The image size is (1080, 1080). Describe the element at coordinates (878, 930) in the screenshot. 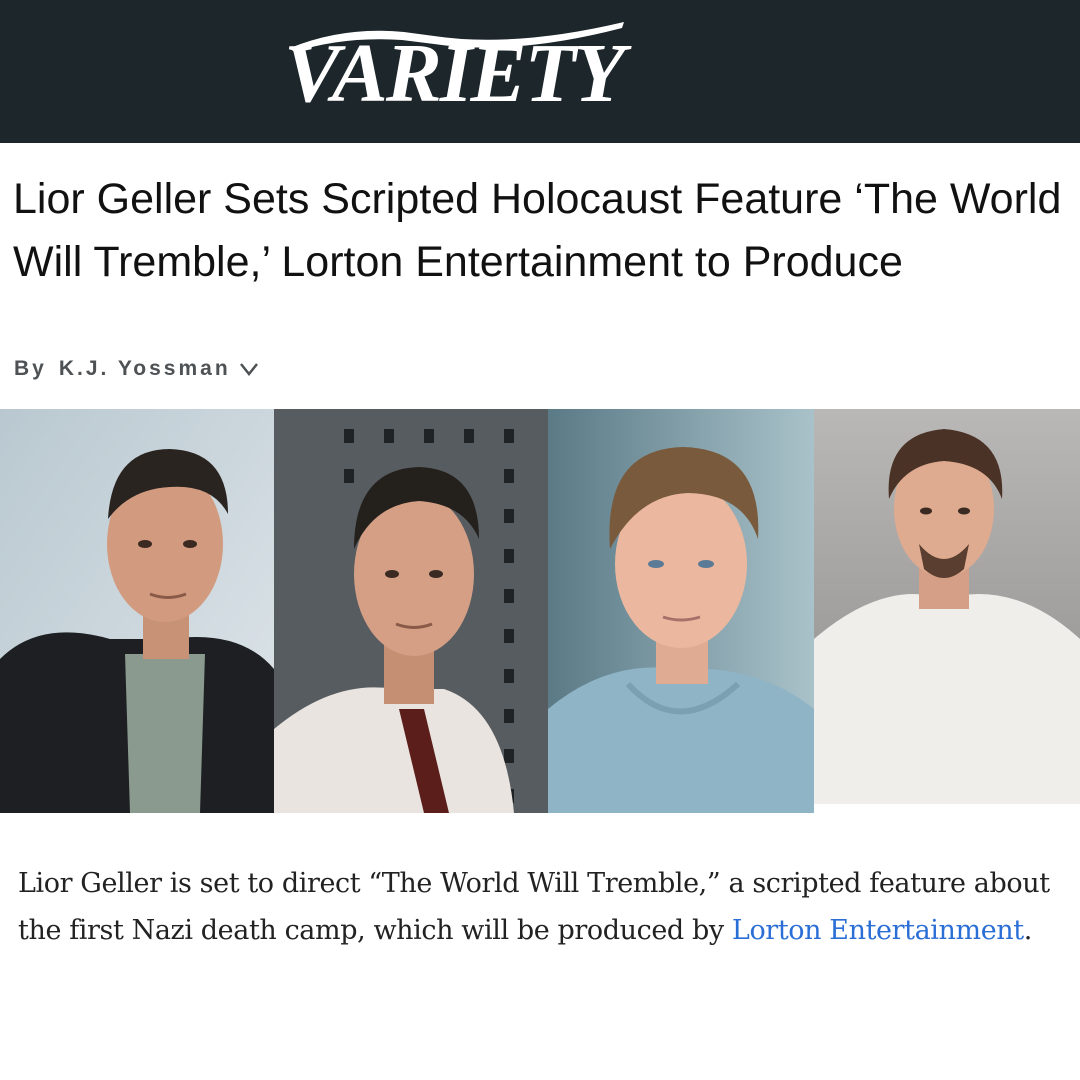

I see `lorton-entertainment-link: Lorton Entertainment` at that location.